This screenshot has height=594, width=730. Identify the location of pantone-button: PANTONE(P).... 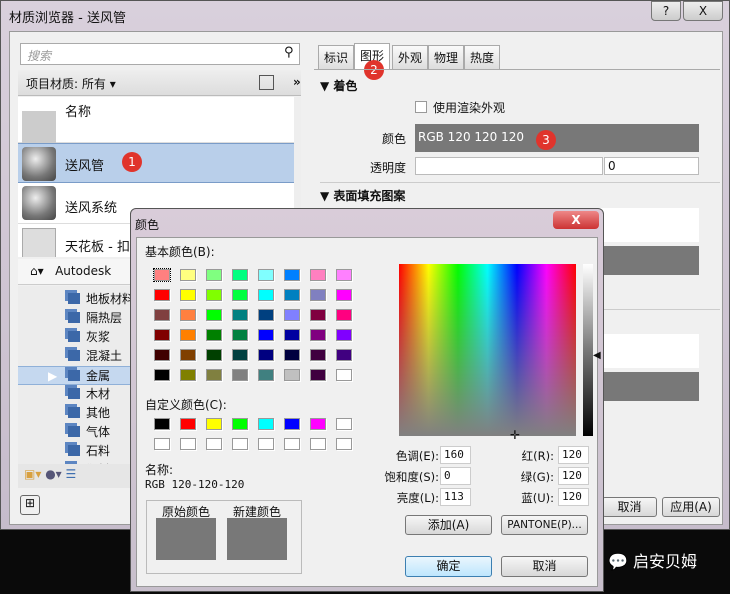
(544, 525).